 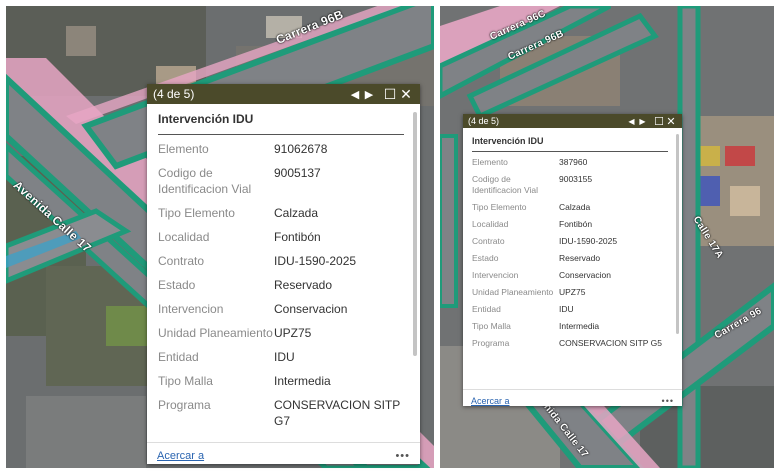 I want to click on attribute-row: Elemento 387960, so click(x=570, y=162).